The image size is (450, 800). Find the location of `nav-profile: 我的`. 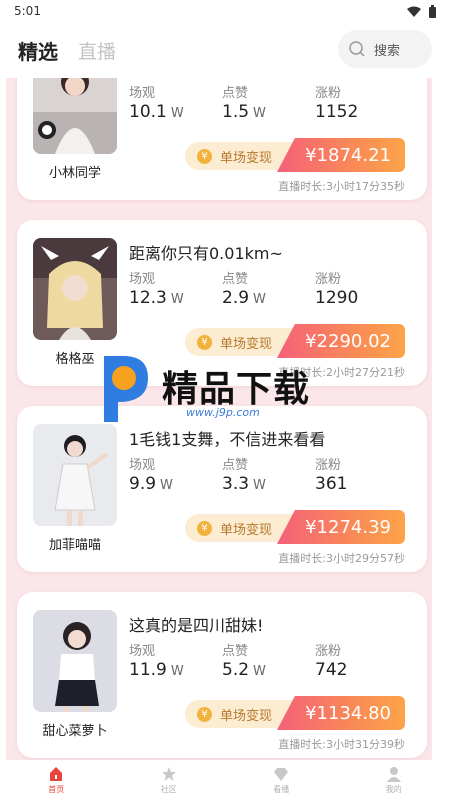

nav-profile: 我的 is located at coordinates (394, 780).